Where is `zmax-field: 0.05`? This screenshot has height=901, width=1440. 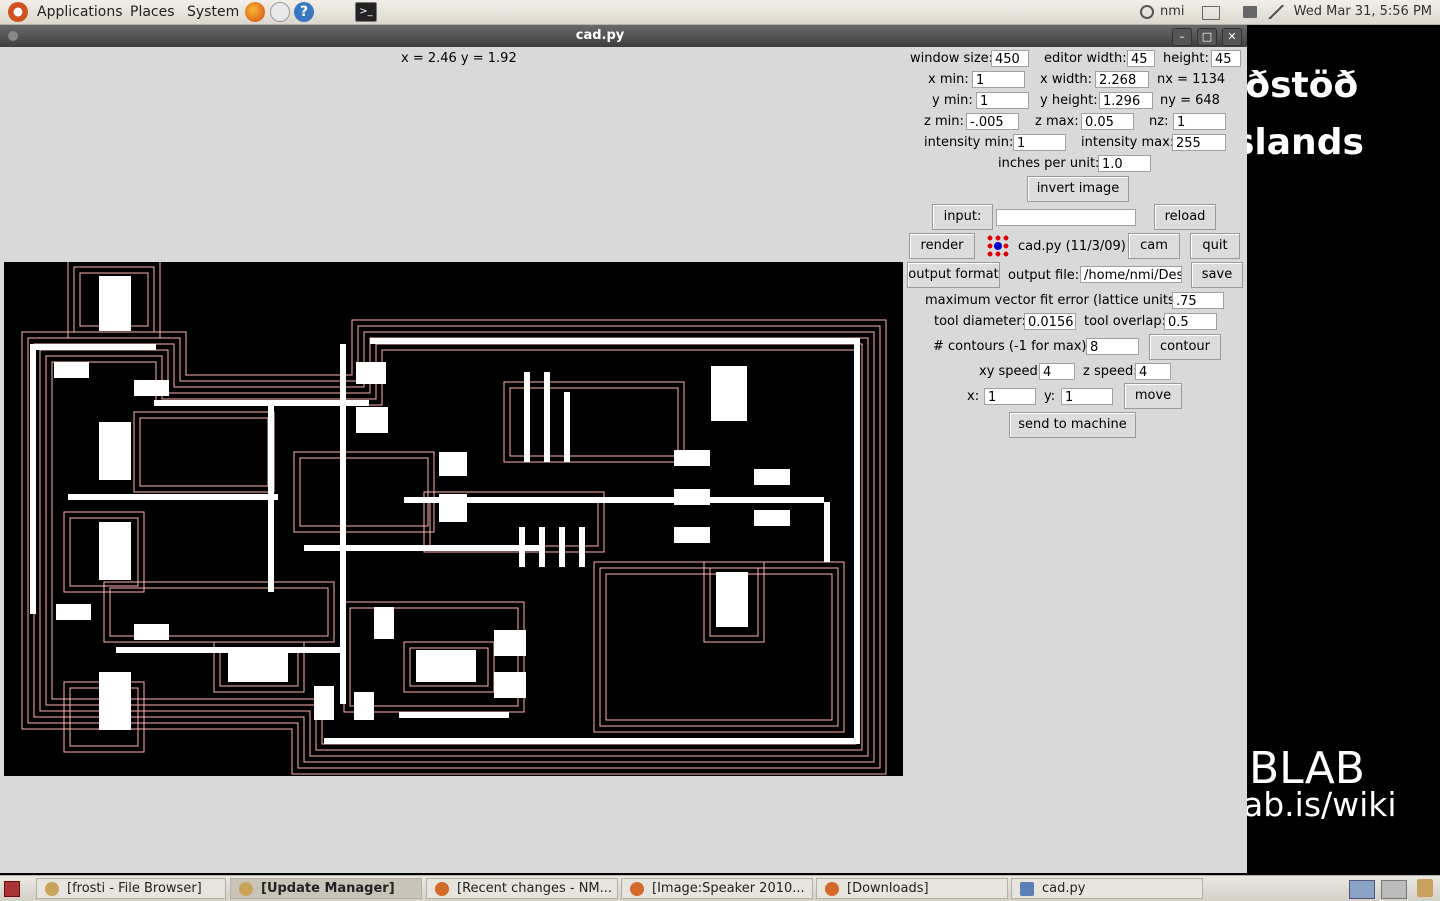
zmax-field: 0.05 is located at coordinates (1107, 121).